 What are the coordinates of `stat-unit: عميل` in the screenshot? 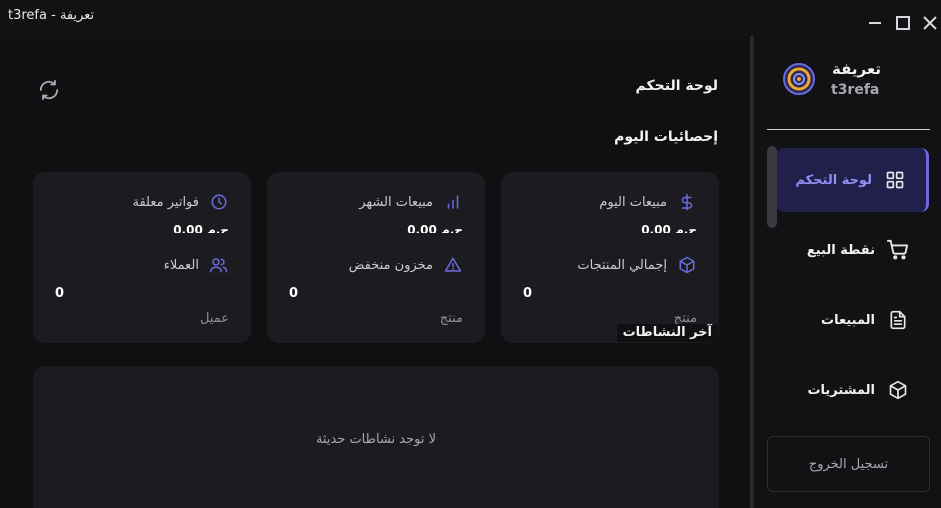 It's located at (214, 318).